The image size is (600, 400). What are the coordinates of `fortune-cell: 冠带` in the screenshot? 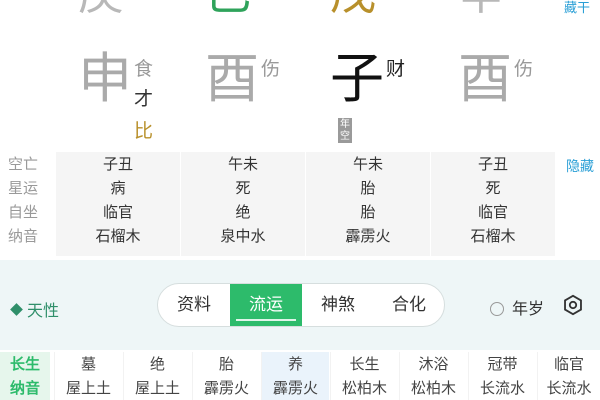 It's located at (502, 364).